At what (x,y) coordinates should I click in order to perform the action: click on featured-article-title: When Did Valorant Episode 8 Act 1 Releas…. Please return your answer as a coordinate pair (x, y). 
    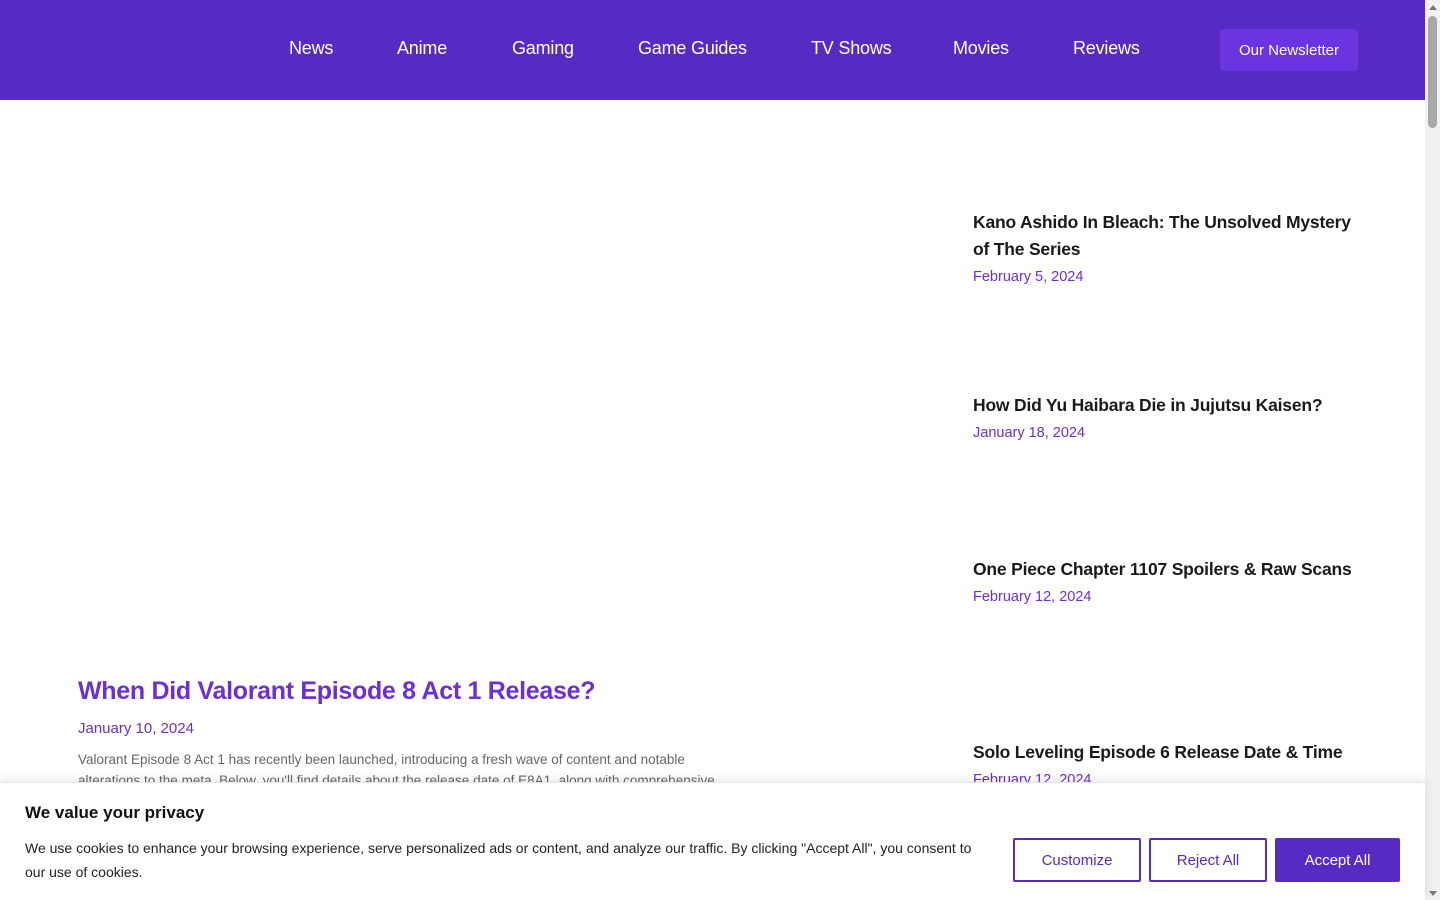
    Looking at the image, I should click on (408, 691).